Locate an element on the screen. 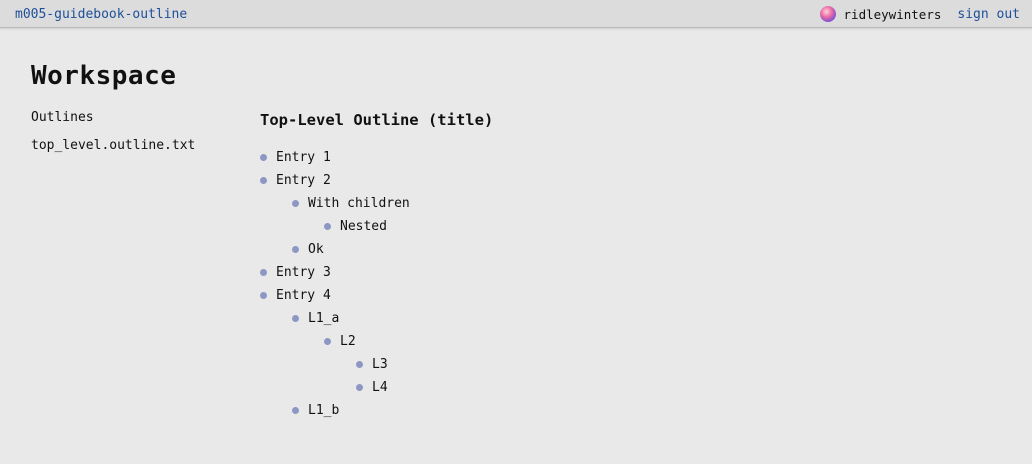 The image size is (1032, 464). outline-entry-label: Entry 2 is located at coordinates (303, 180).